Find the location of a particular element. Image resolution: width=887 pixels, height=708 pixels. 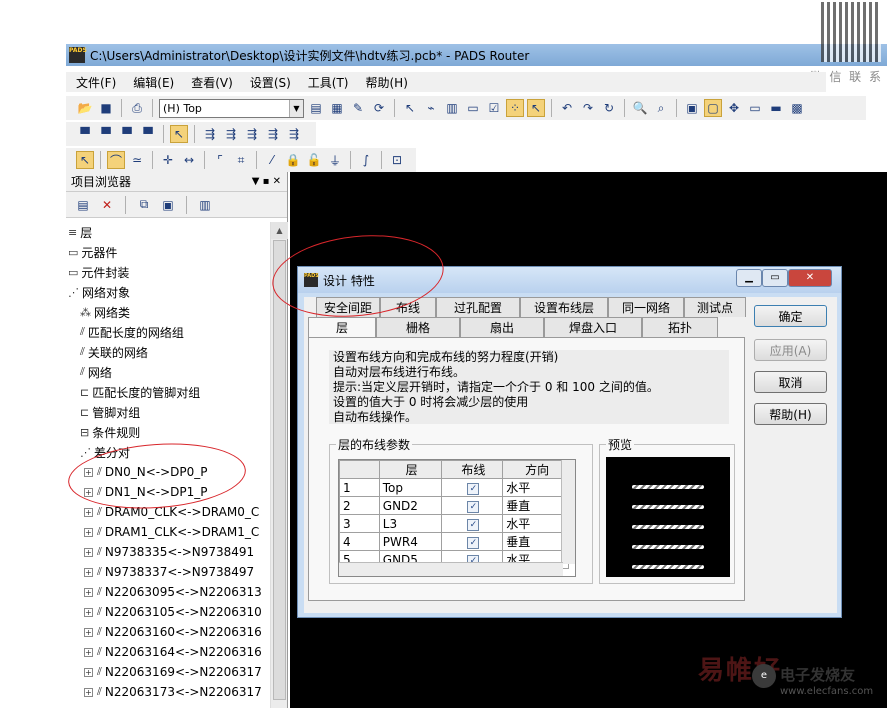

ground-icon: ⏚ is located at coordinates (335, 160).